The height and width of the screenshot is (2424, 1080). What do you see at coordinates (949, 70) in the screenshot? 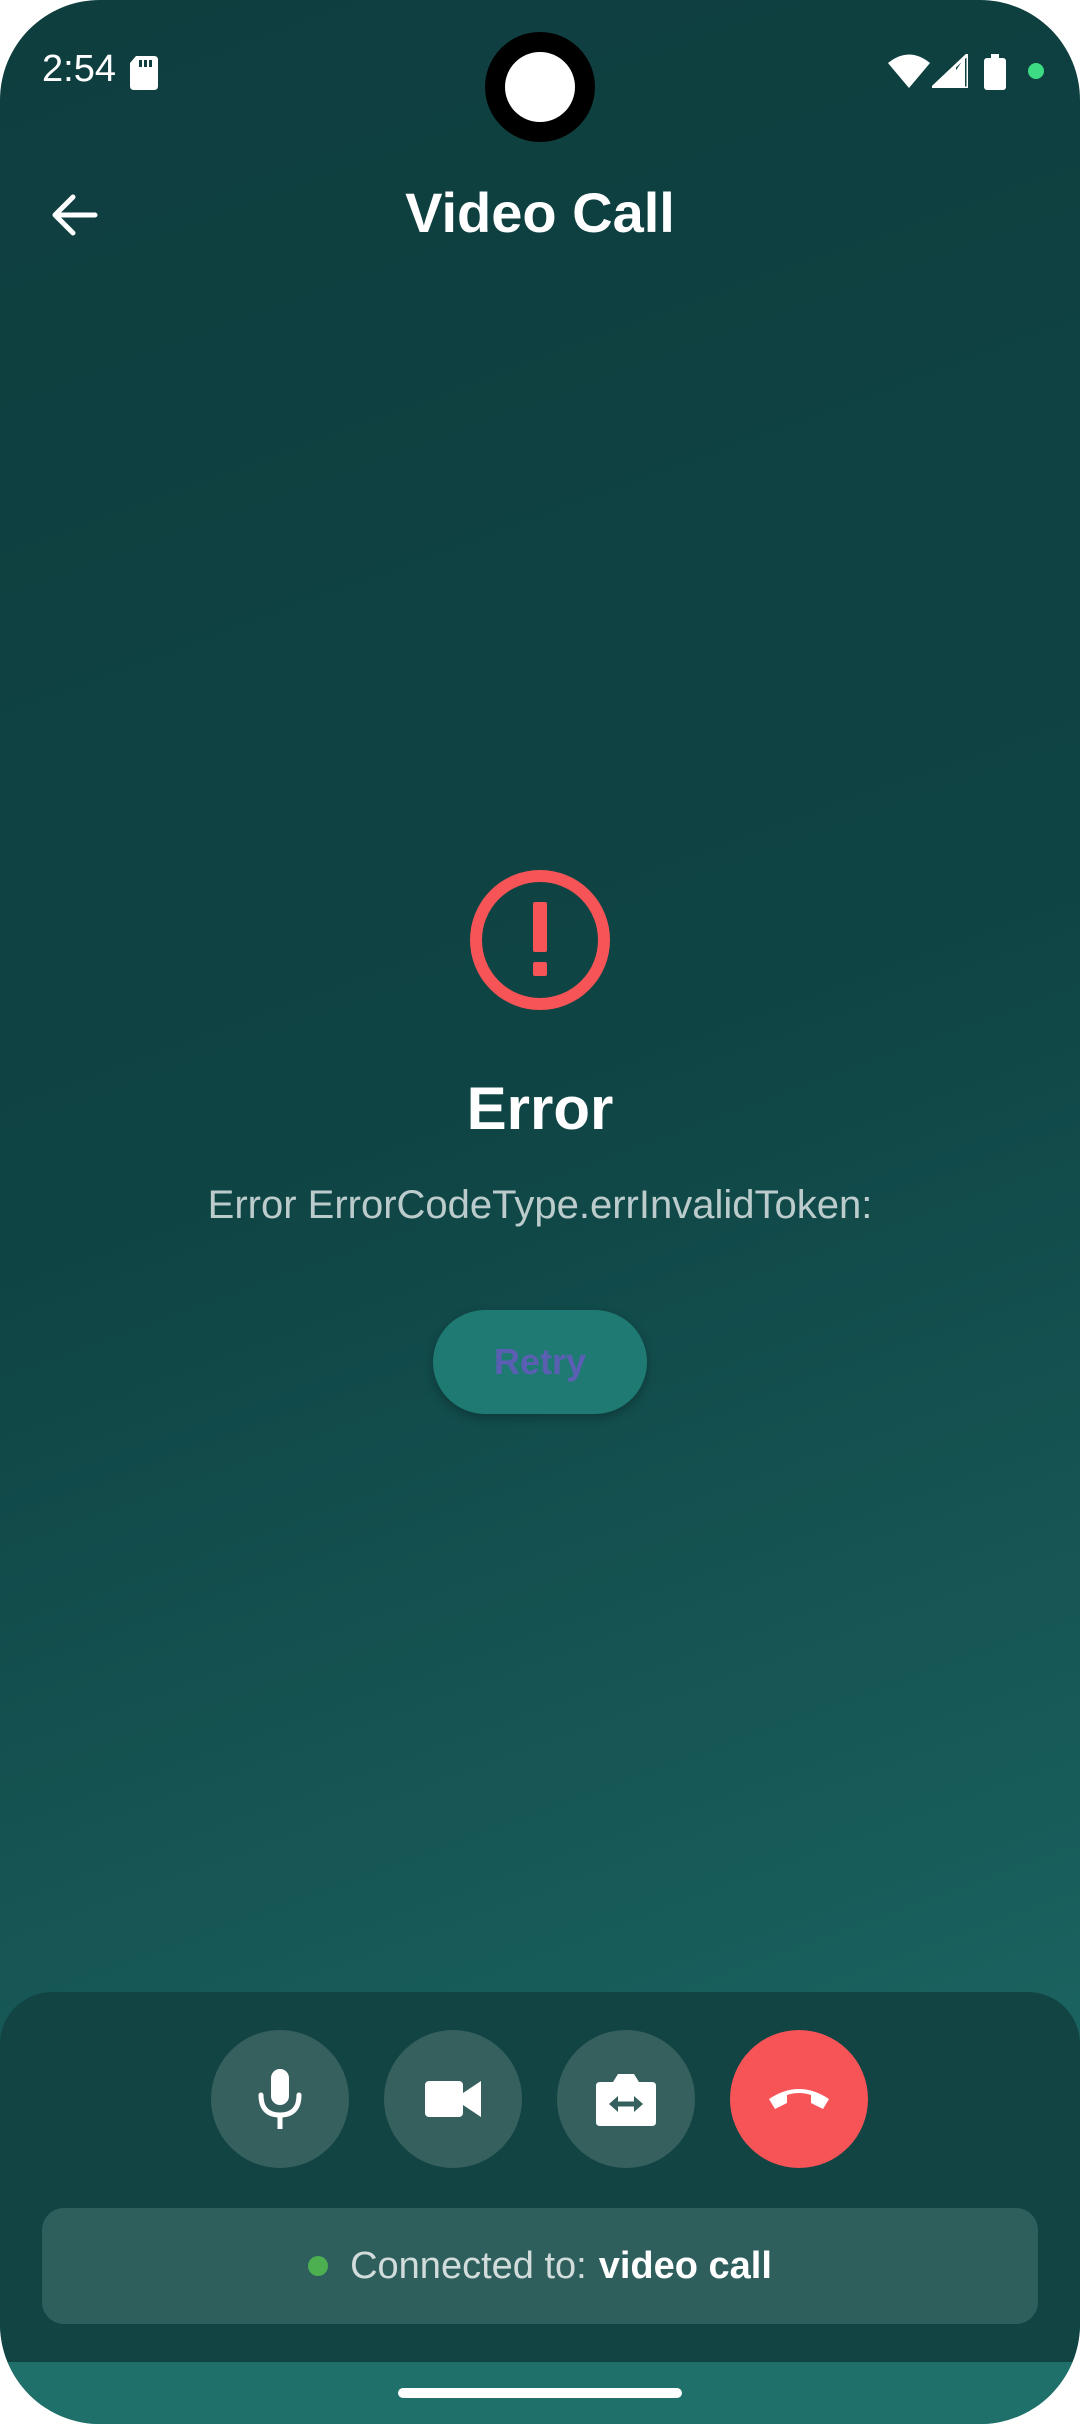
I see `signal-icon` at bounding box center [949, 70].